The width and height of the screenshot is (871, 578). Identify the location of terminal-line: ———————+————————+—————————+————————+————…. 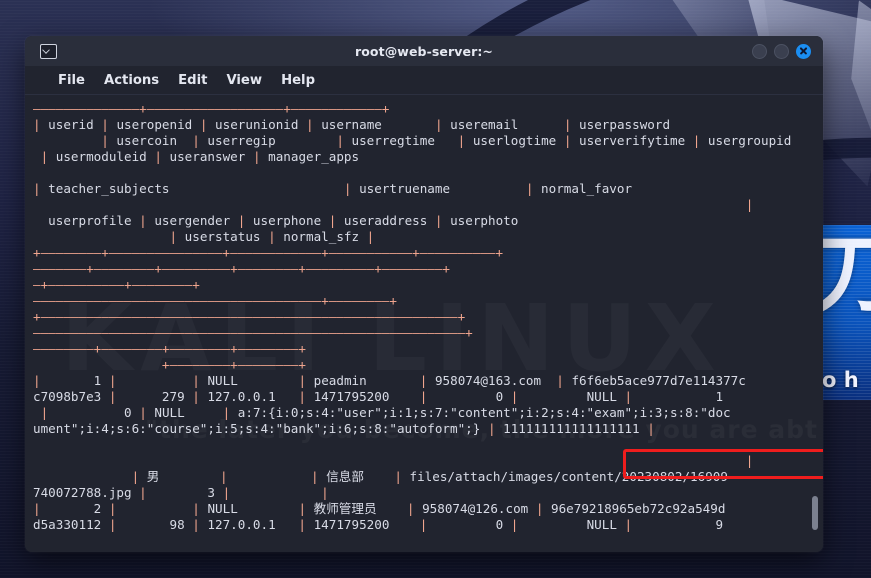
(242, 268).